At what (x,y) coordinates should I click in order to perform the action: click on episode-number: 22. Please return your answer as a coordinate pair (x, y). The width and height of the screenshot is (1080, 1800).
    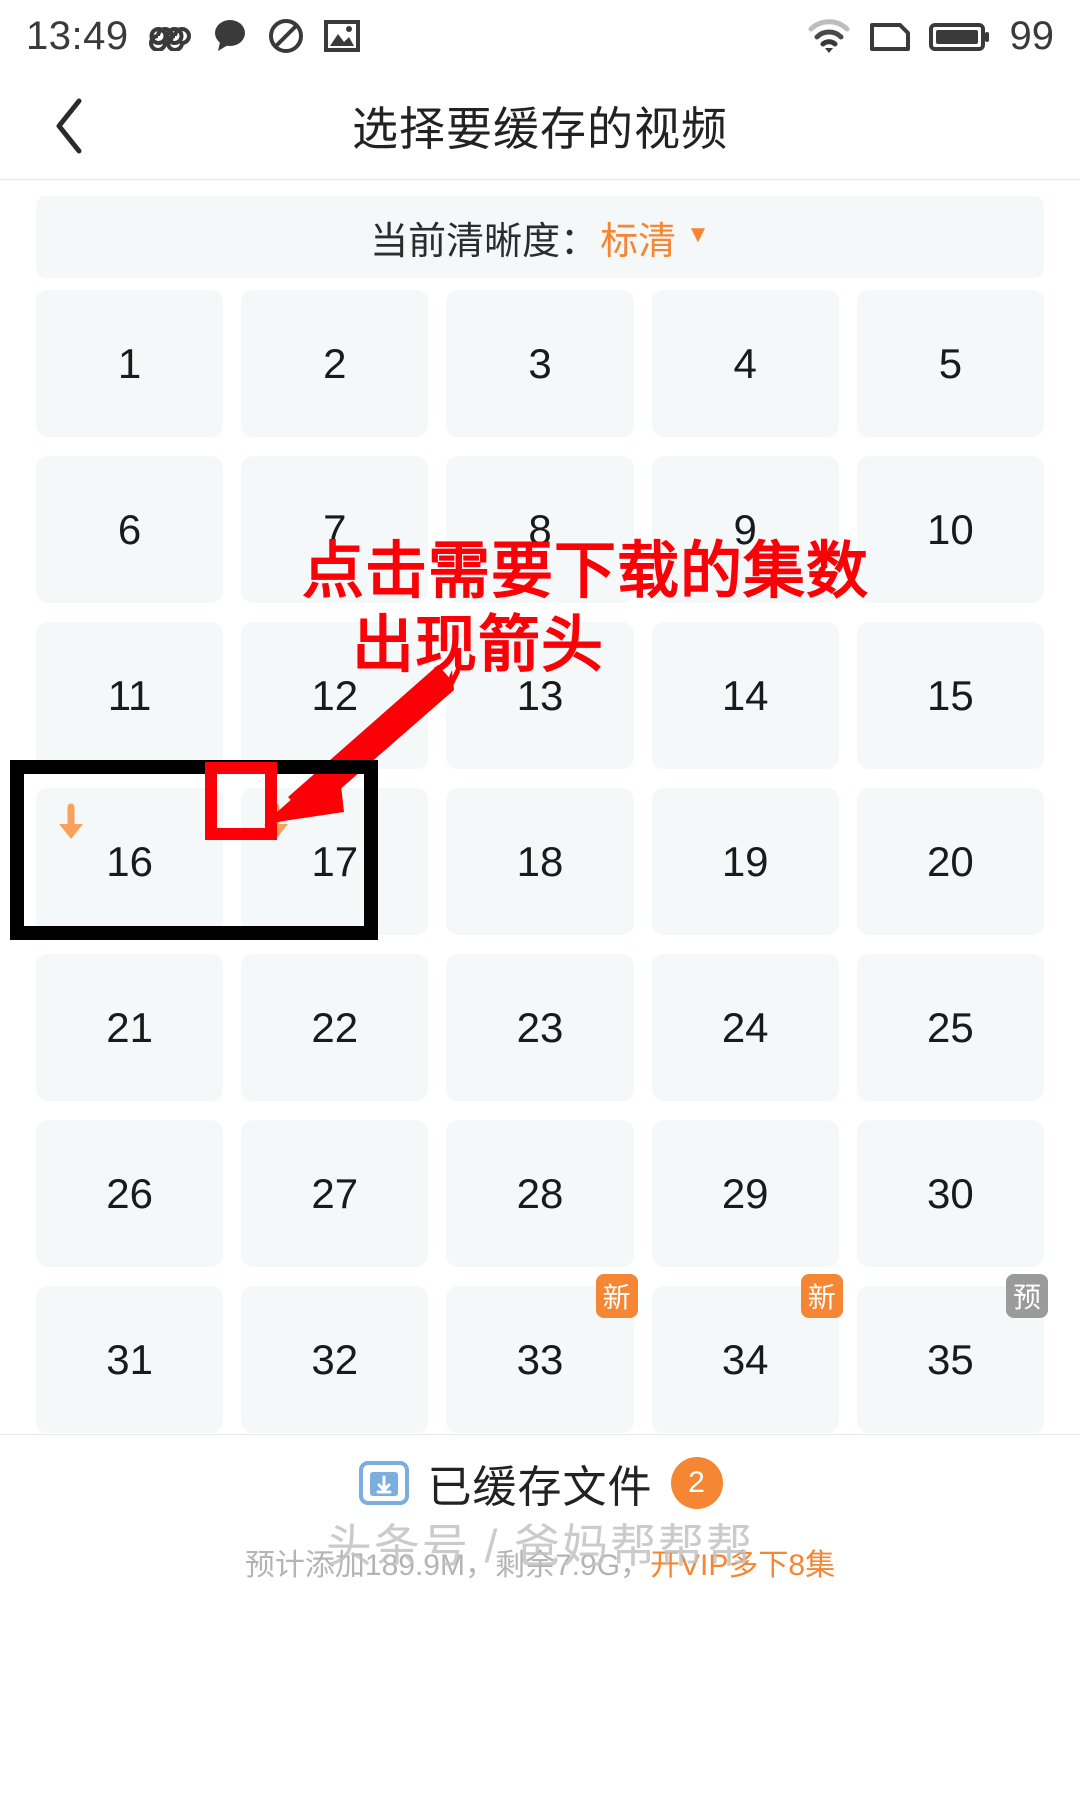
    Looking at the image, I should click on (335, 1027).